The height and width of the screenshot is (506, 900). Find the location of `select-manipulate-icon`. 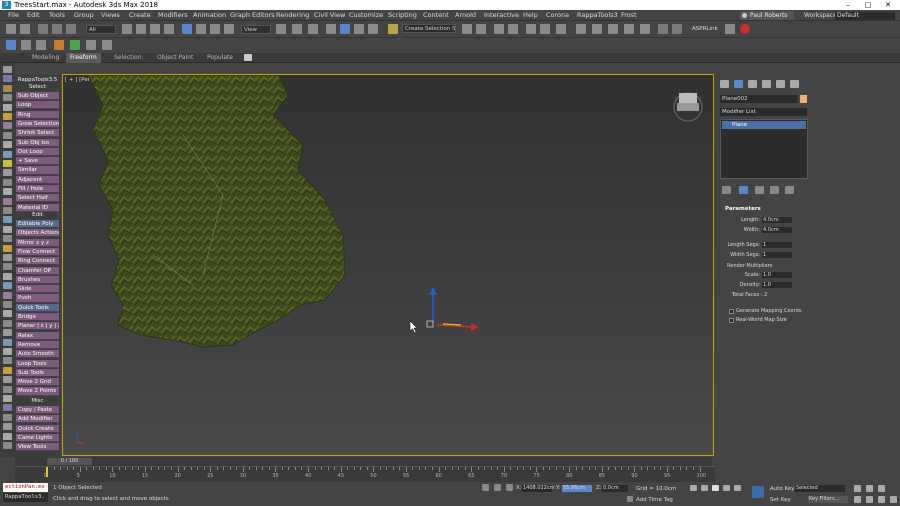

select-manipulate-icon is located at coordinates (297, 29).